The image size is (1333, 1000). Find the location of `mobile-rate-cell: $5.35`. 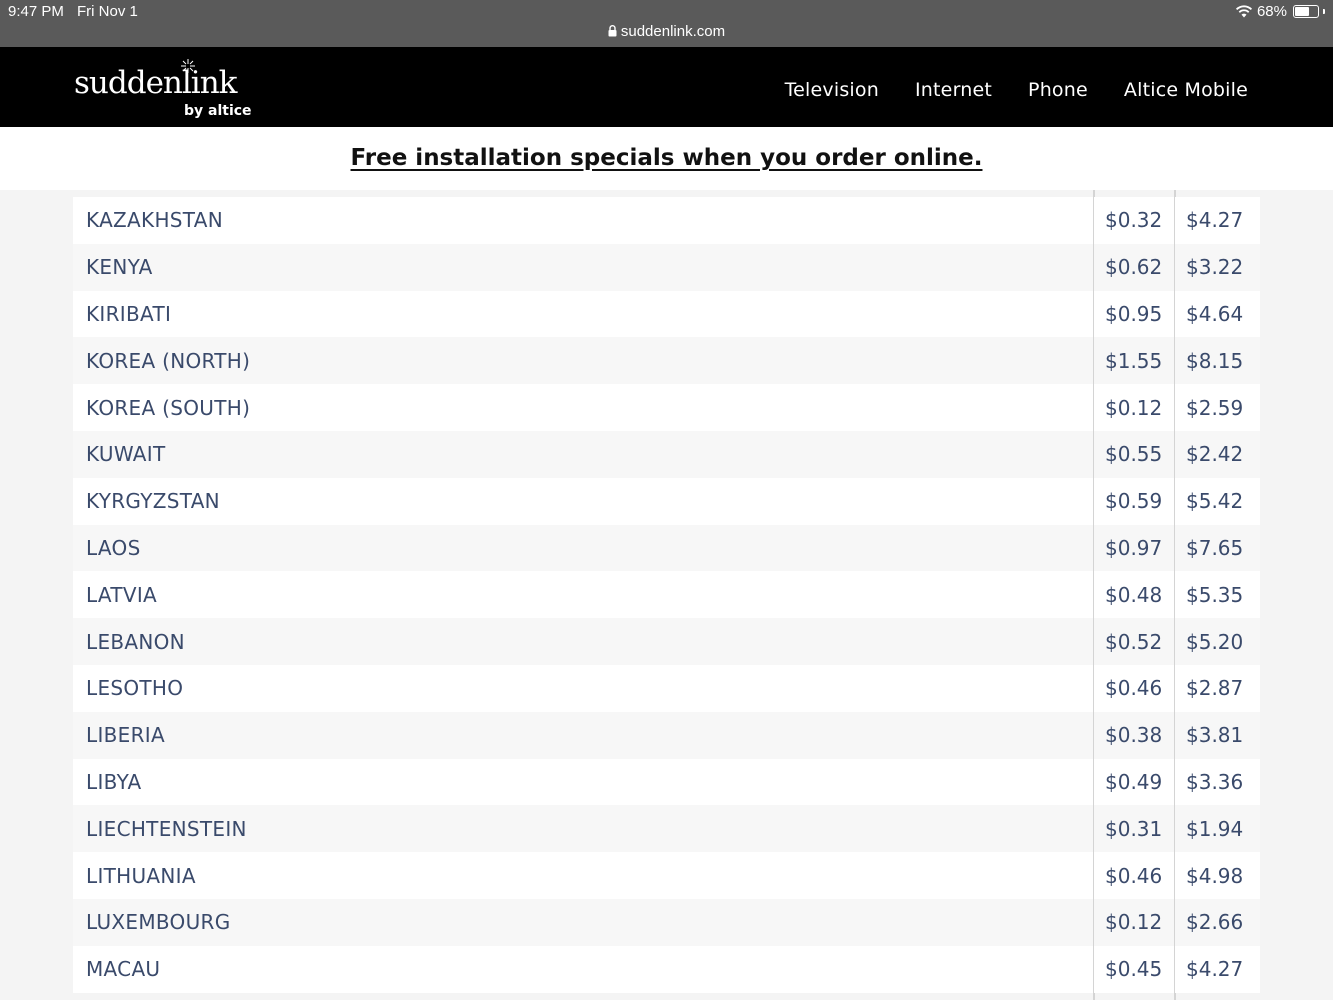

mobile-rate-cell: $5.35 is located at coordinates (1217, 595).